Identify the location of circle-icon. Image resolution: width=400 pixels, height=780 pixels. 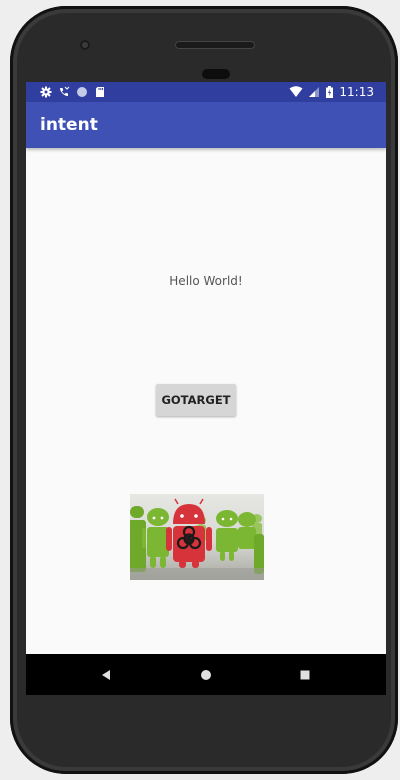
(82, 92).